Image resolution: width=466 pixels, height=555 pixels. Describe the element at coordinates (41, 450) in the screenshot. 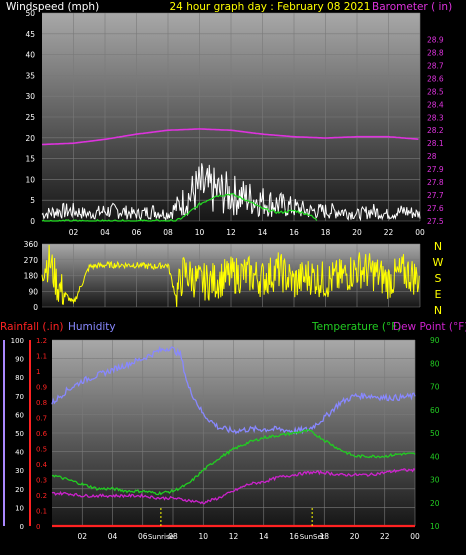

I see `rain-tick-label: 0.5` at that location.